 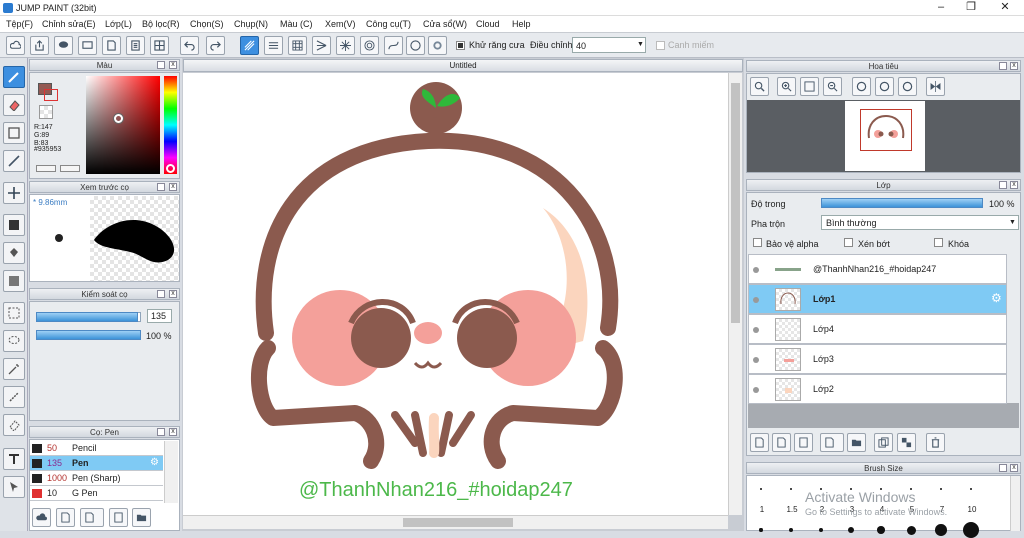 What do you see at coordinates (759, 442) in the screenshot?
I see `new-layer-button` at bounding box center [759, 442].